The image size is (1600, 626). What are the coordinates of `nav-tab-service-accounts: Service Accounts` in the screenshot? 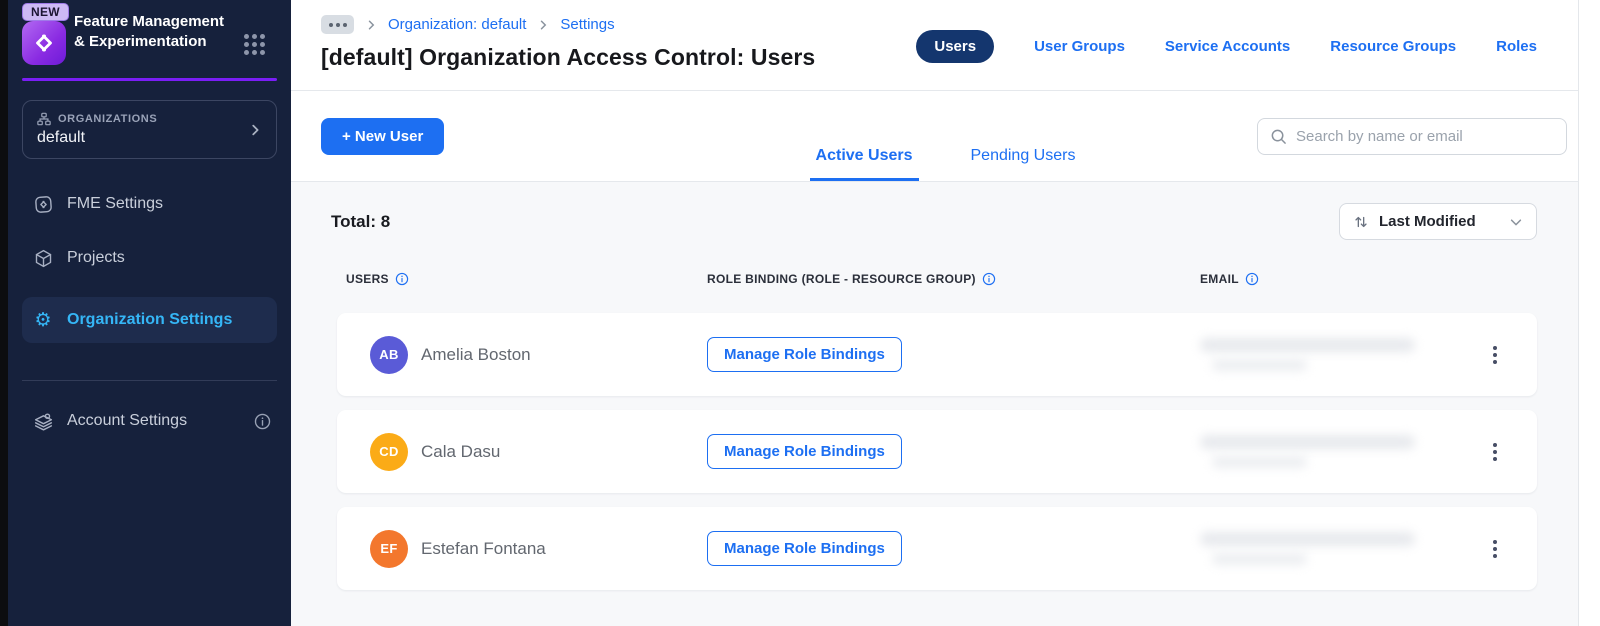 It's located at (1227, 46).